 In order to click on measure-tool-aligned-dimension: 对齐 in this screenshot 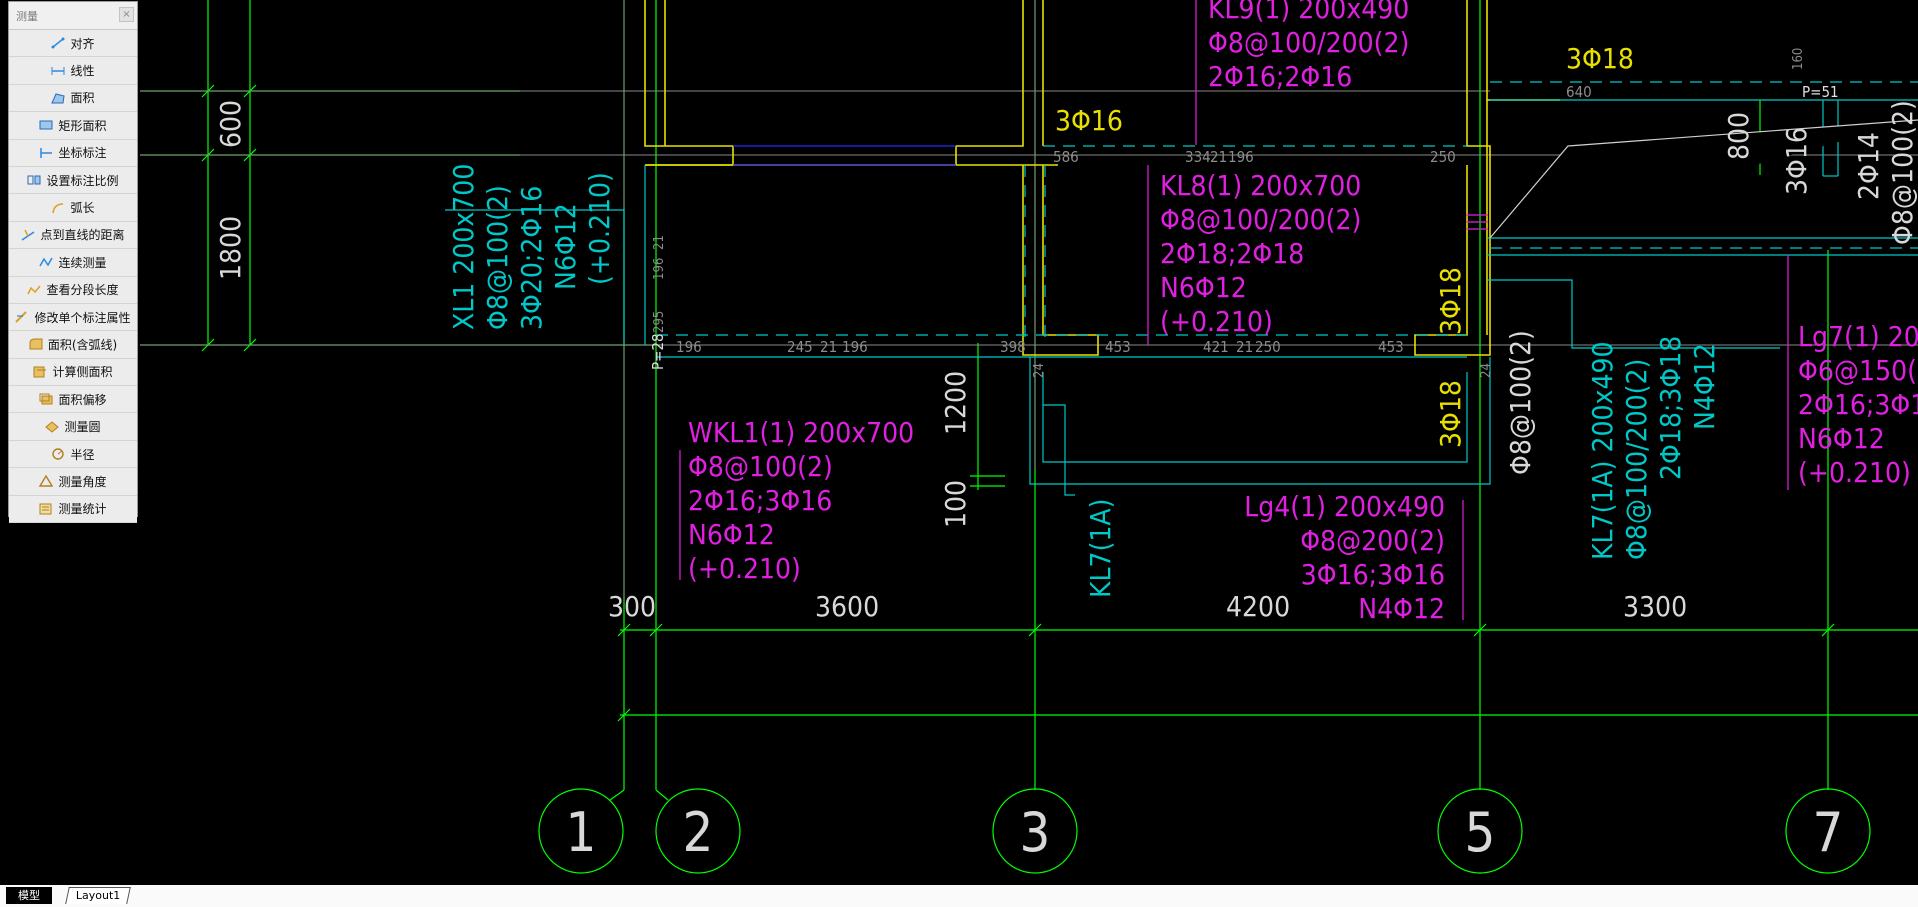, I will do `click(73, 44)`.